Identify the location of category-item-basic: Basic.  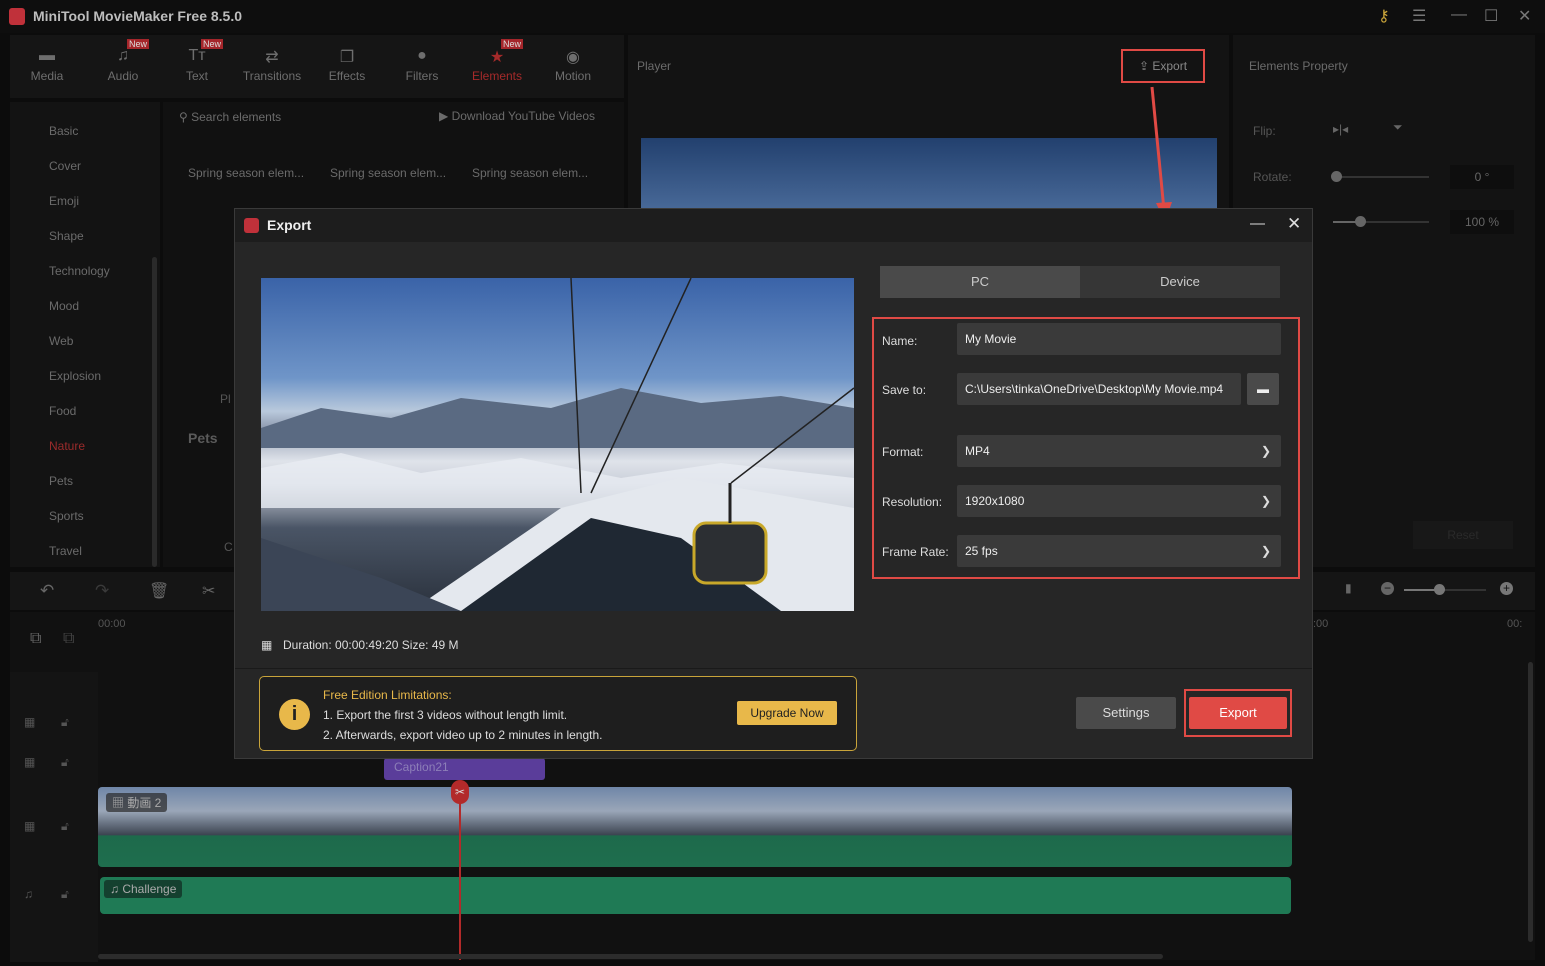
(63, 131).